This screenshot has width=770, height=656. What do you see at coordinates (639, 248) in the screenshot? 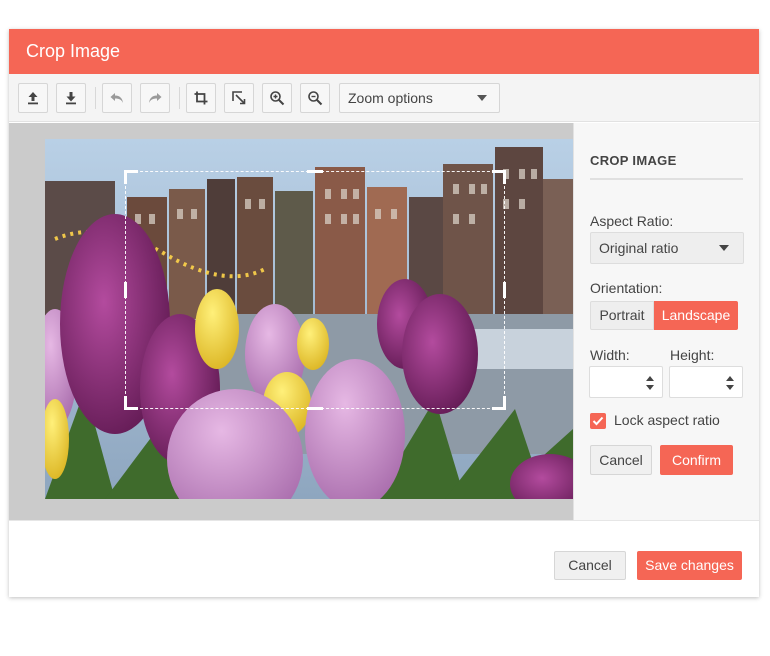
I see `aspect-ratio-value: Original ratio` at bounding box center [639, 248].